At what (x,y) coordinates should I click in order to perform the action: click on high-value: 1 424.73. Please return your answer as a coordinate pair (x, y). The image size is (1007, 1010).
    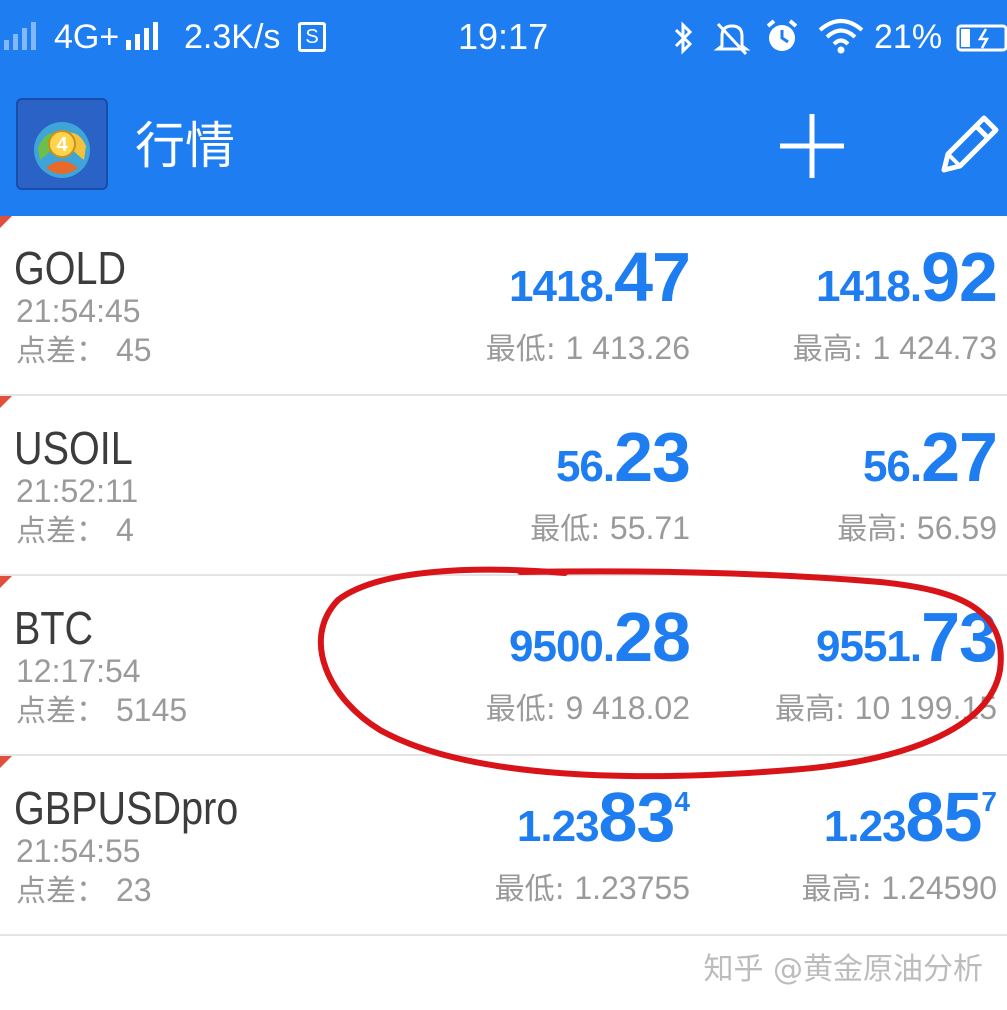
    Looking at the image, I should click on (934, 348).